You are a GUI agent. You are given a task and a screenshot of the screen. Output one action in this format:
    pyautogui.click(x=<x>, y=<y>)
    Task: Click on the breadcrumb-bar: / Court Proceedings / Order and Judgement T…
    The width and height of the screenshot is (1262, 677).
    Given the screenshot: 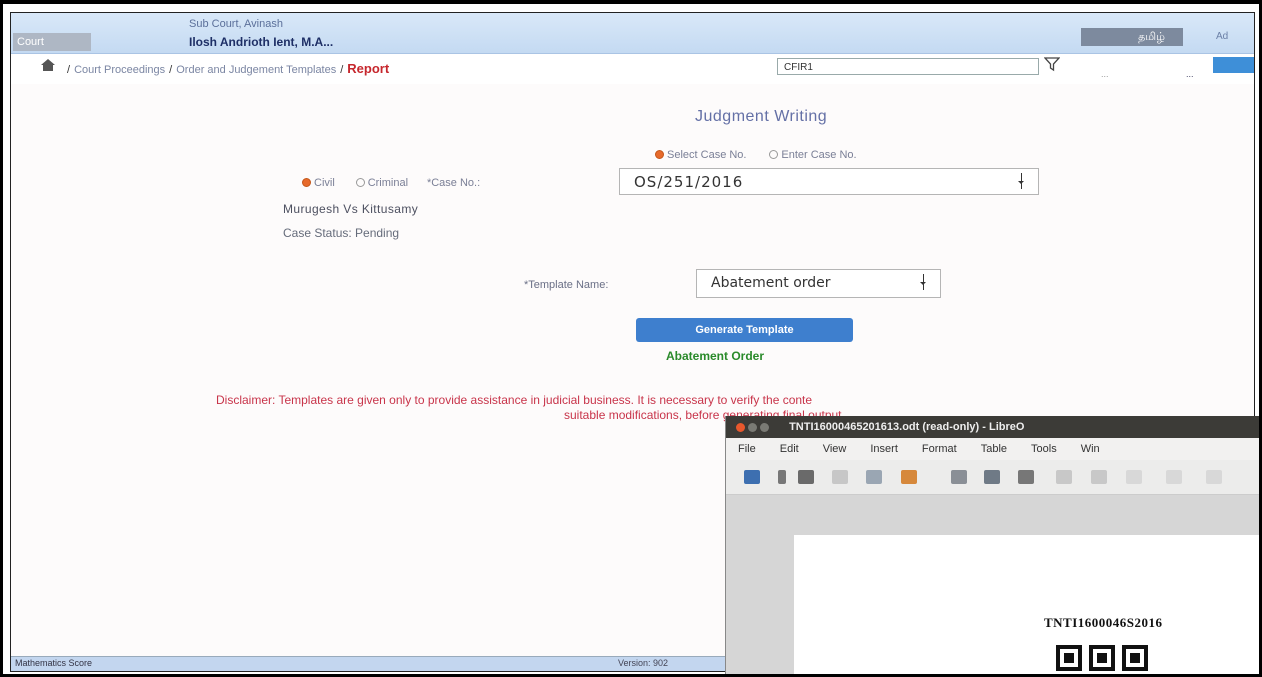 What is the action you would take?
    pyautogui.click(x=632, y=69)
    